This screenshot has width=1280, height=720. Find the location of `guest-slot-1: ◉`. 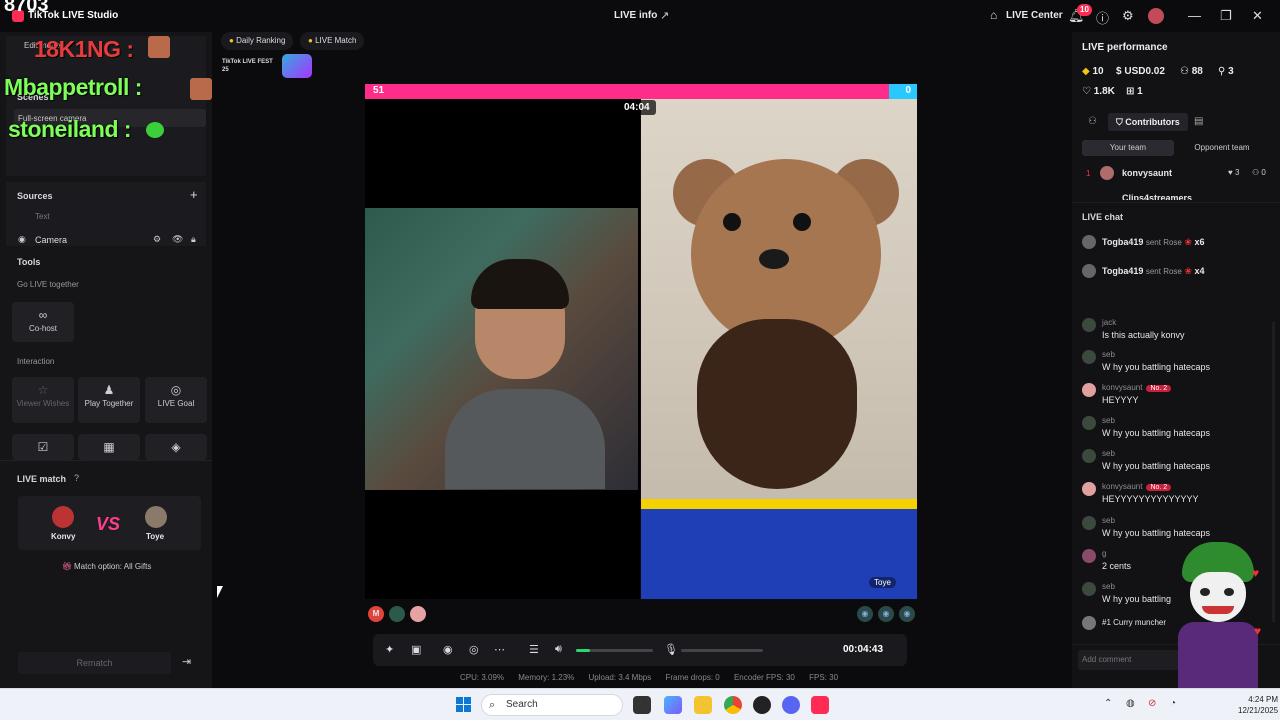

guest-slot-1: ◉ is located at coordinates (865, 614).